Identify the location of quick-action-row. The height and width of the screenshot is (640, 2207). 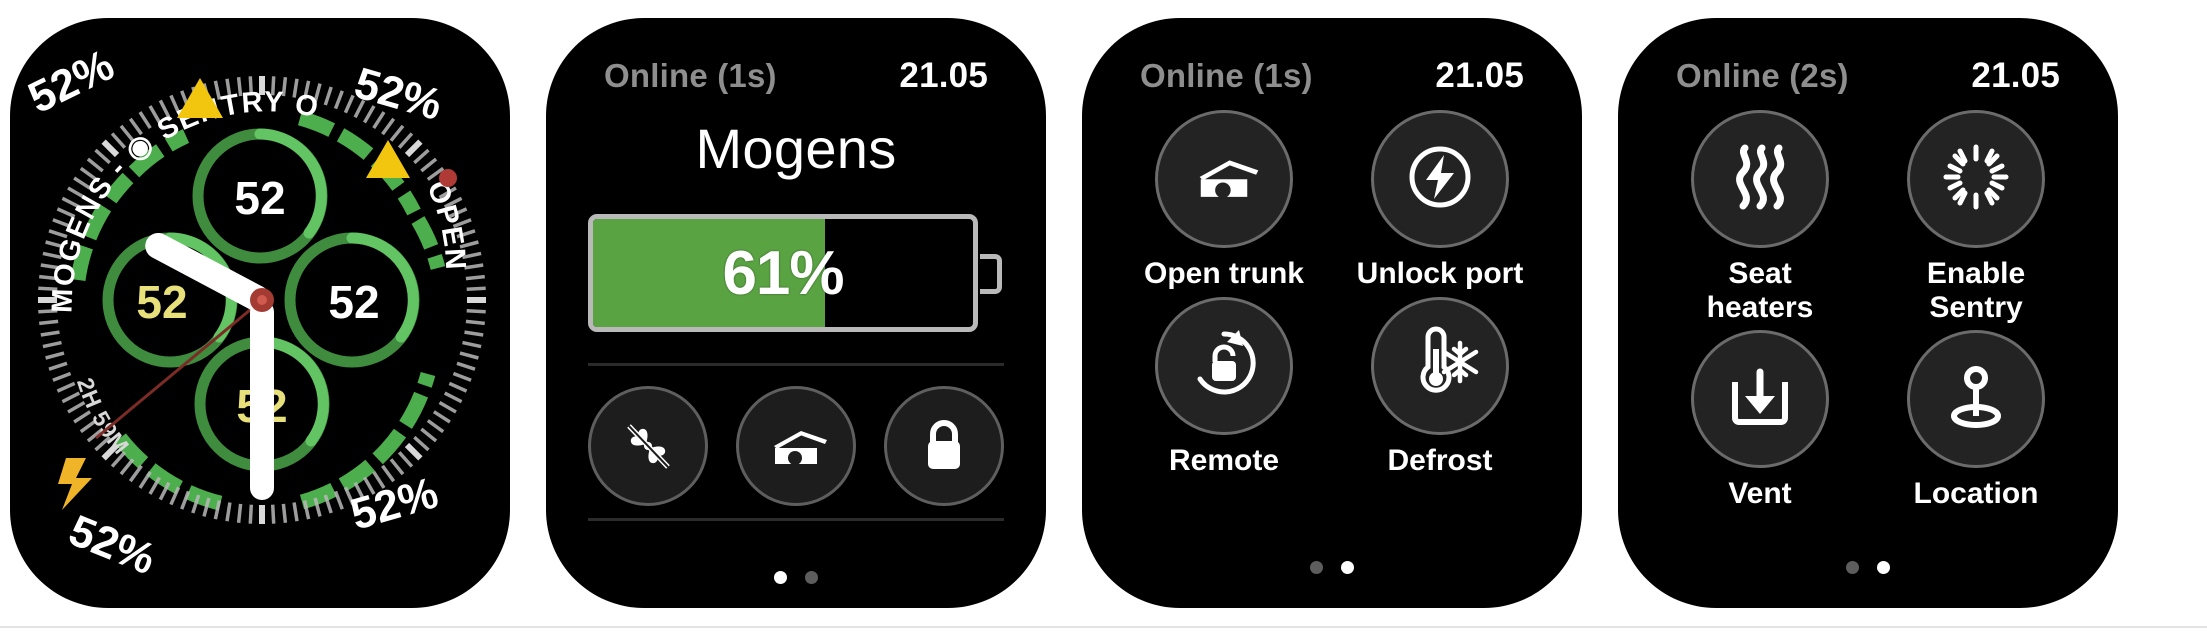
(796, 446).